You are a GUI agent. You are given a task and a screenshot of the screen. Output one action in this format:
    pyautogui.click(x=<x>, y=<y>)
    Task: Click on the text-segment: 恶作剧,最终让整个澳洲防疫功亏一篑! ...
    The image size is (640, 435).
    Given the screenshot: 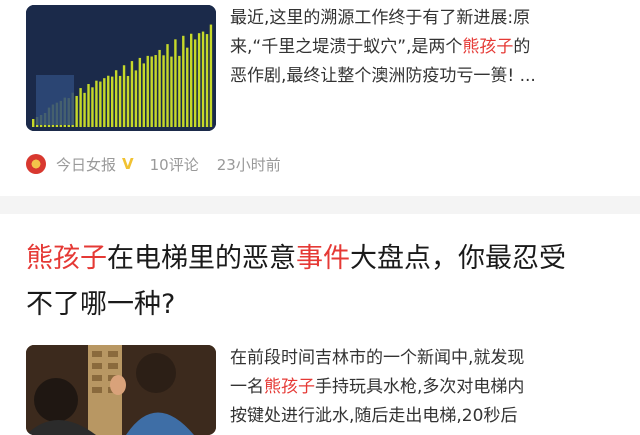 What is the action you would take?
    pyautogui.click(x=383, y=76)
    